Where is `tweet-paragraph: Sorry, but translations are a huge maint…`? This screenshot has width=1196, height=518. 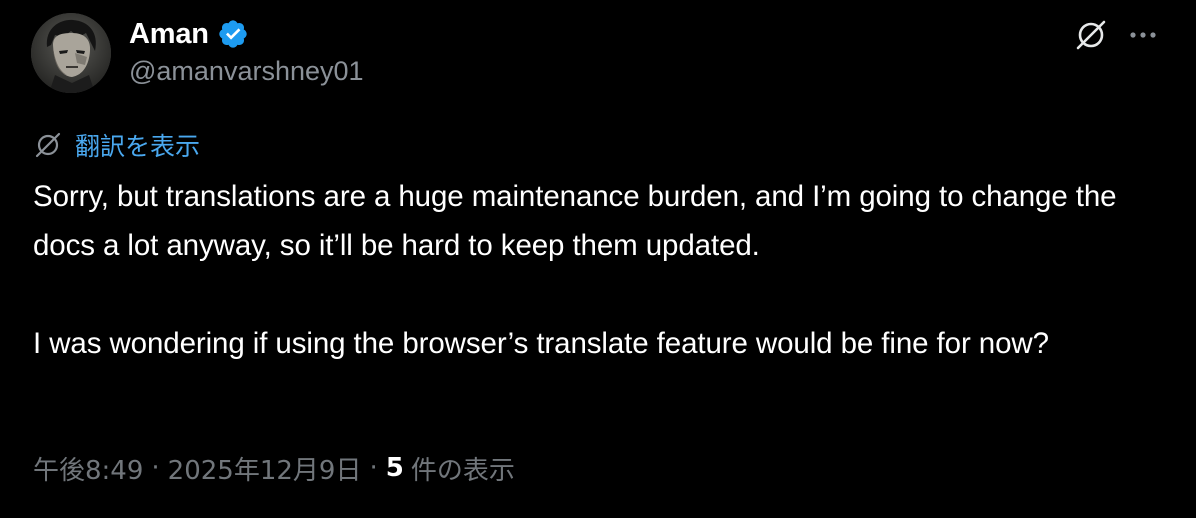
tweet-paragraph: Sorry, but translations are a huge maint… is located at coordinates (575, 221).